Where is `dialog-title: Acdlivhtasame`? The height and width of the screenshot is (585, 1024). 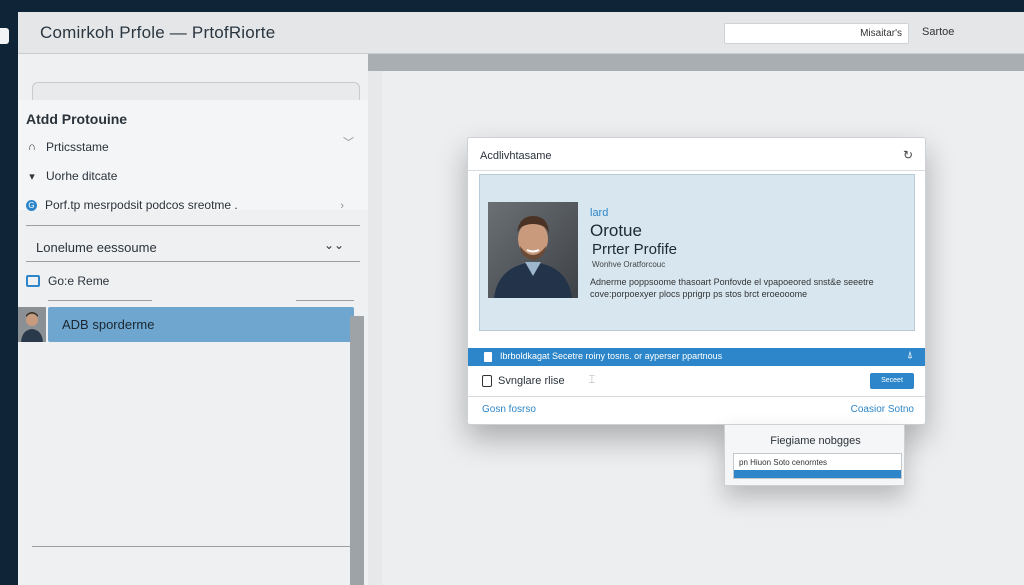 dialog-title: Acdlivhtasame is located at coordinates (516, 156).